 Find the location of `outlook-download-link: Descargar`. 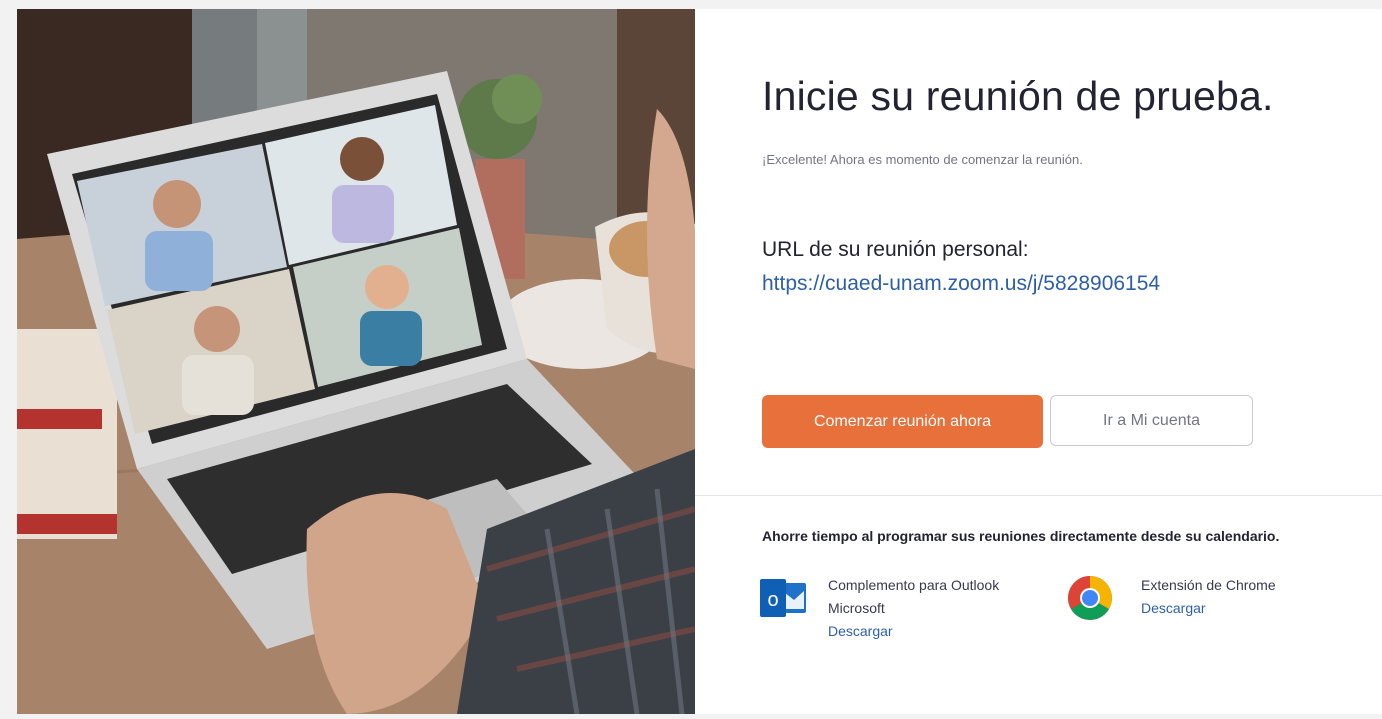

outlook-download-link: Descargar is located at coordinates (860, 631).